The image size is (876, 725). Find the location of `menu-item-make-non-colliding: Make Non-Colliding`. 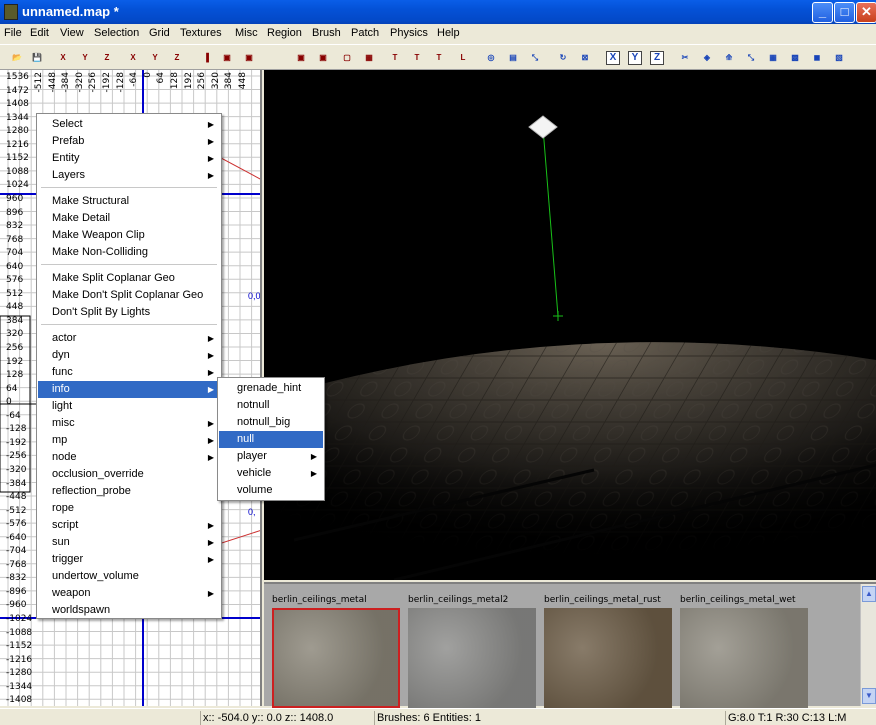

menu-item-make-non-colliding: Make Non-Colliding is located at coordinates (129, 252).